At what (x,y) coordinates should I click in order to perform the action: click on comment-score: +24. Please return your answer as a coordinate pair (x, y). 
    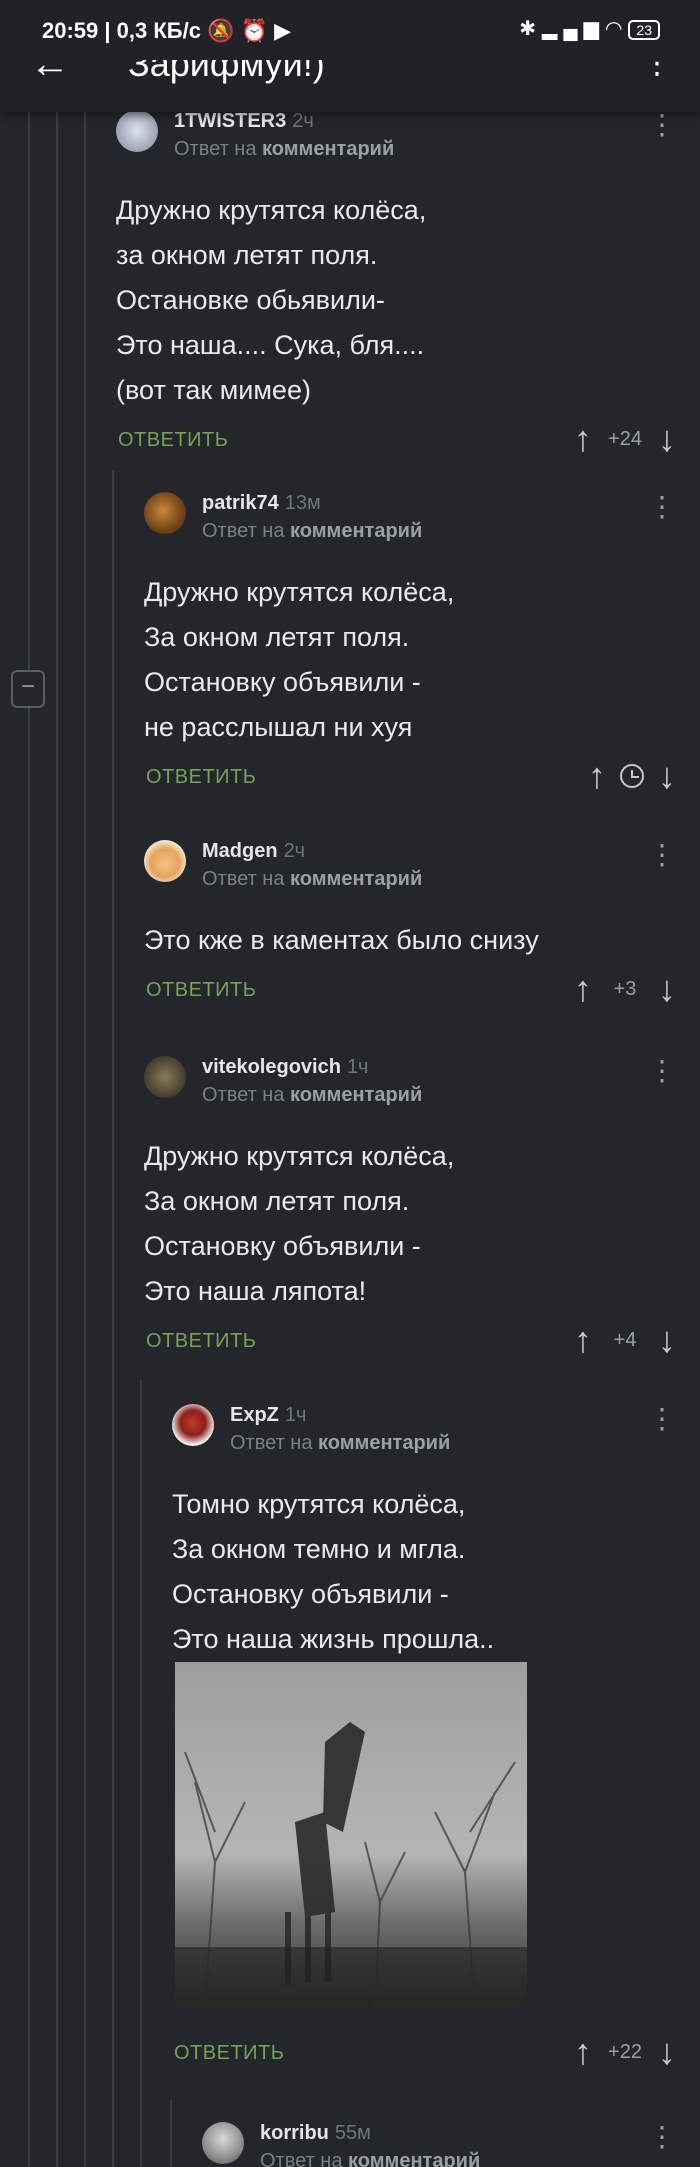
    Looking at the image, I should click on (625, 438).